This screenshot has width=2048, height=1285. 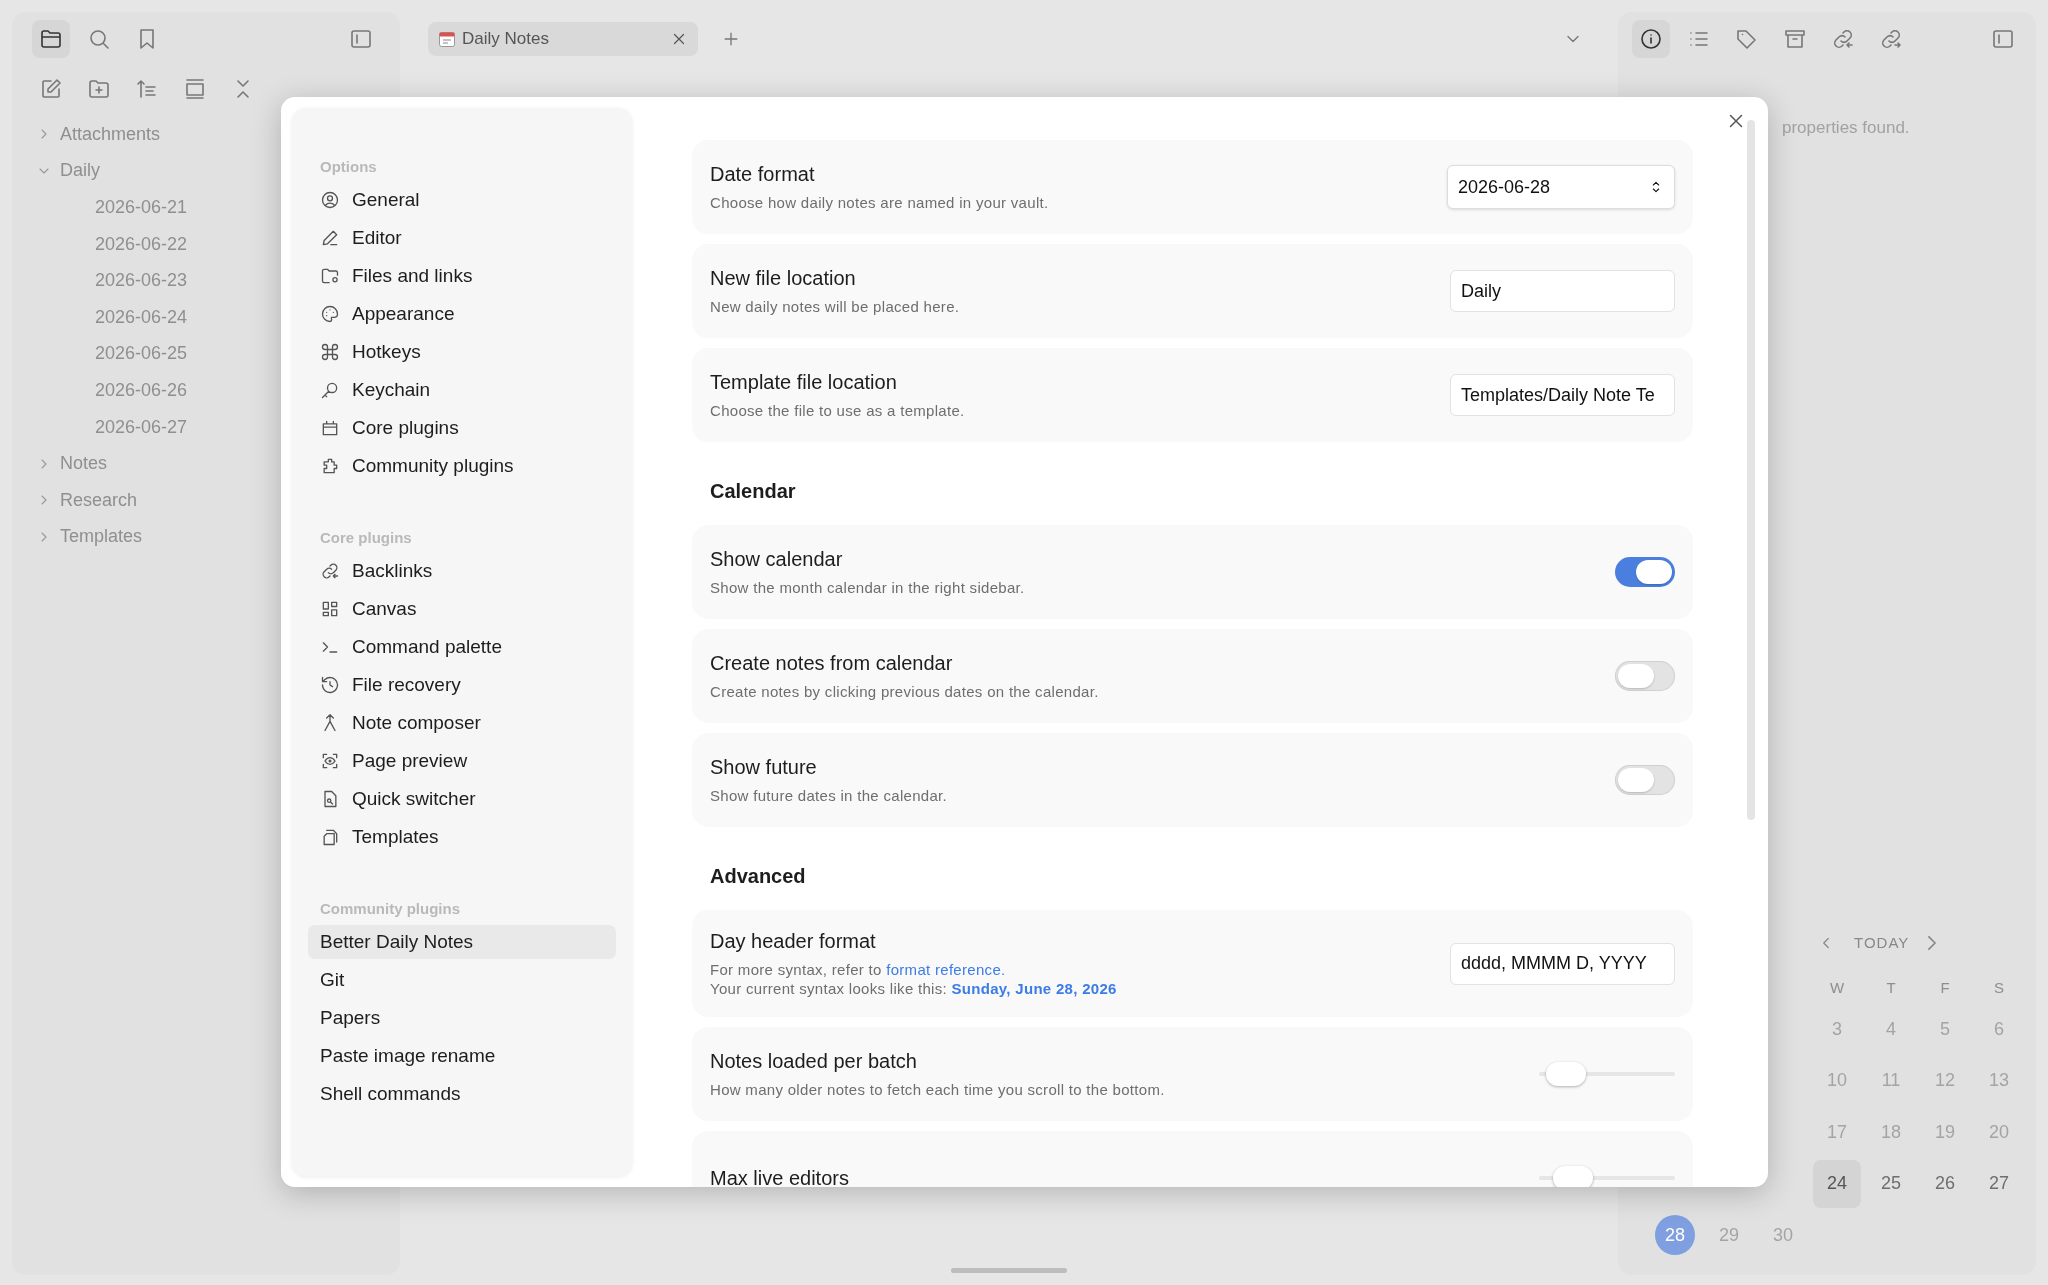 I want to click on setting-title: Create notes from calendar, so click(x=832, y=663).